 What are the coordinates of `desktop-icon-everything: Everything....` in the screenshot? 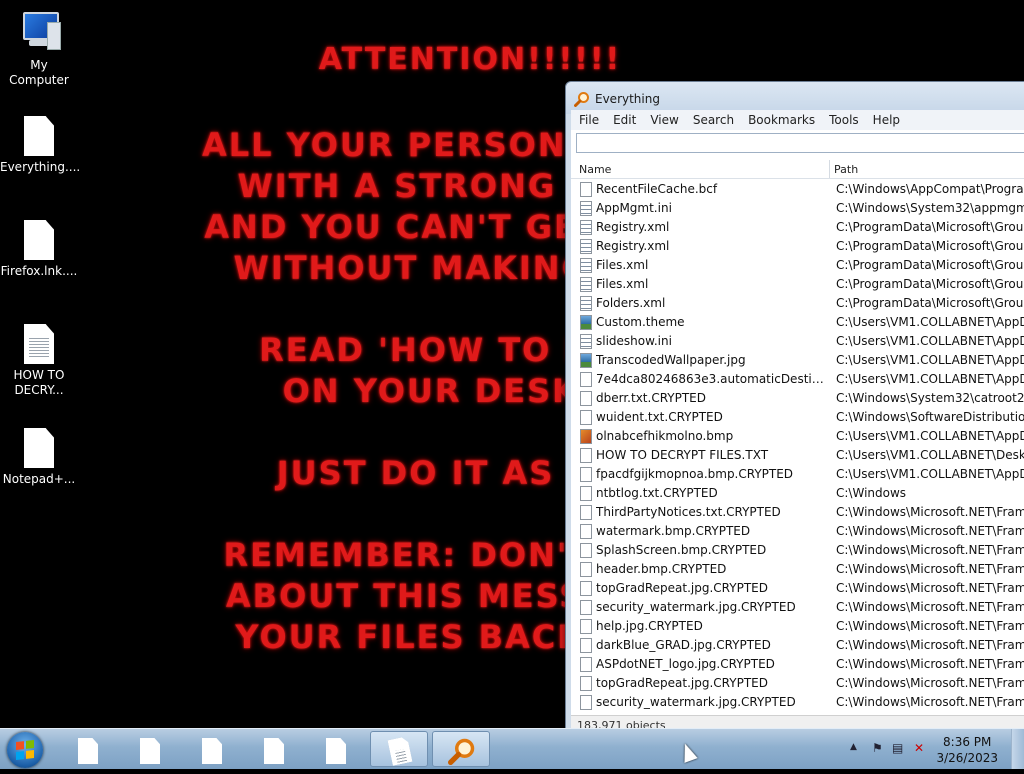 It's located at (40, 145).